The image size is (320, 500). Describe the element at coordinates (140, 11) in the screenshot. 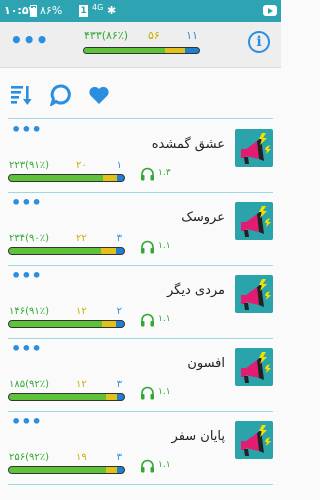

I see `status-bar: ۱۰:۵۲ ۸۶% 1 4G ✱` at that location.